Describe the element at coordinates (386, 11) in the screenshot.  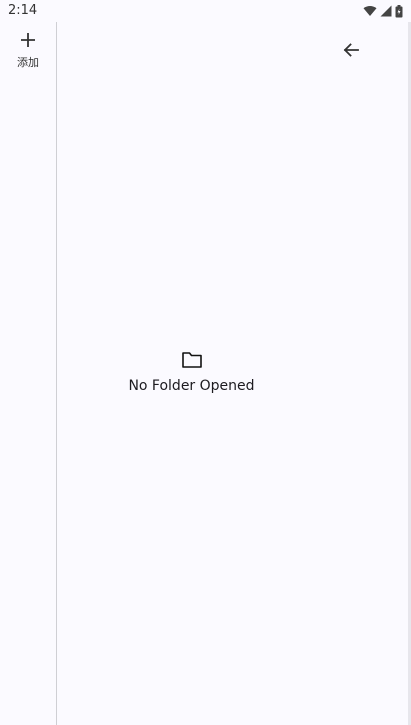
I see `signal-icon` at that location.